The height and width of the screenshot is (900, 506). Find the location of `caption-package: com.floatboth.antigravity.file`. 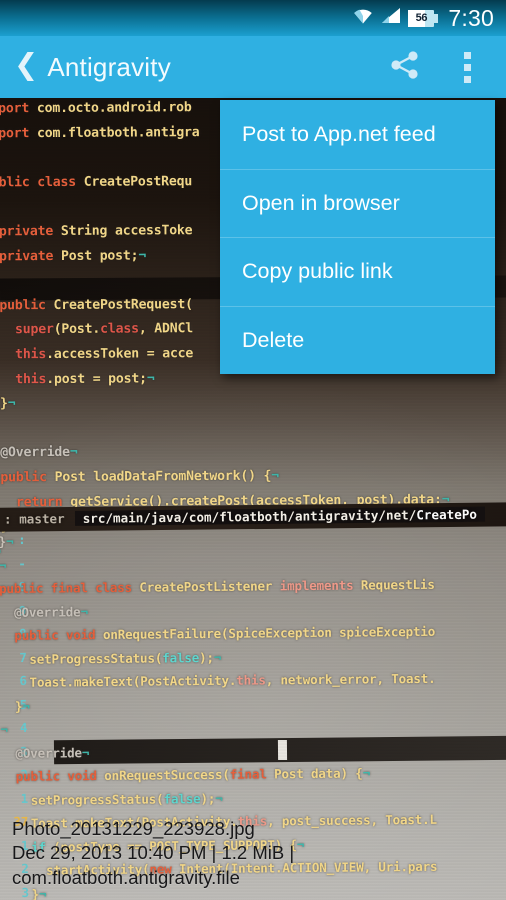

caption-package: com.floatboth.antigravity.file is located at coordinates (126, 877).